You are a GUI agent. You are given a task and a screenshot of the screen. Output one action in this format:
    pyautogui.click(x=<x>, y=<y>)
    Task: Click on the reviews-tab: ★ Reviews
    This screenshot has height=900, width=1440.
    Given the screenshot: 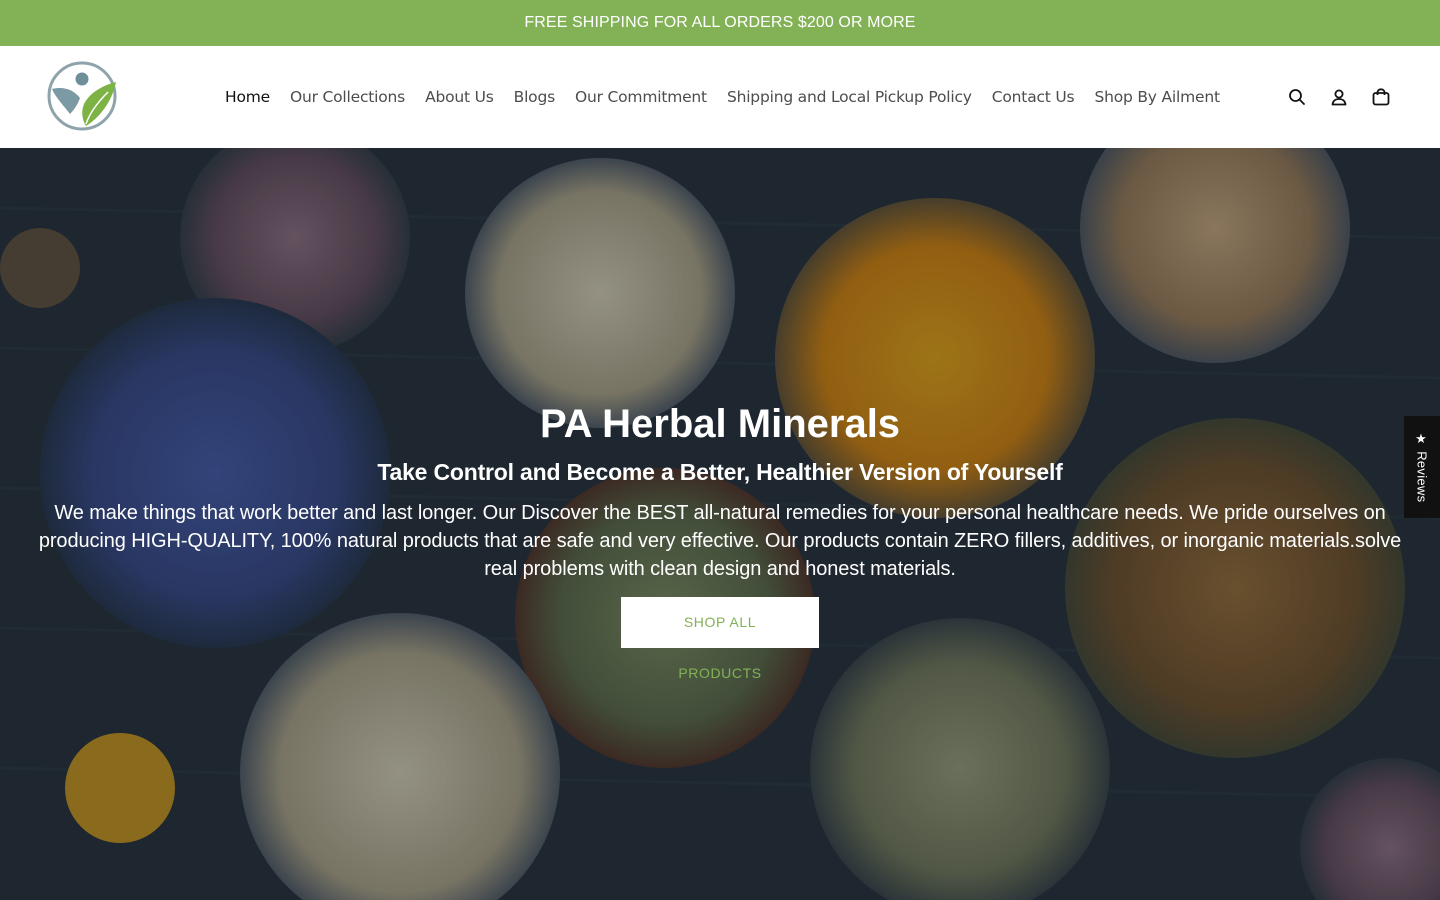 What is the action you would take?
    pyautogui.click(x=1422, y=467)
    